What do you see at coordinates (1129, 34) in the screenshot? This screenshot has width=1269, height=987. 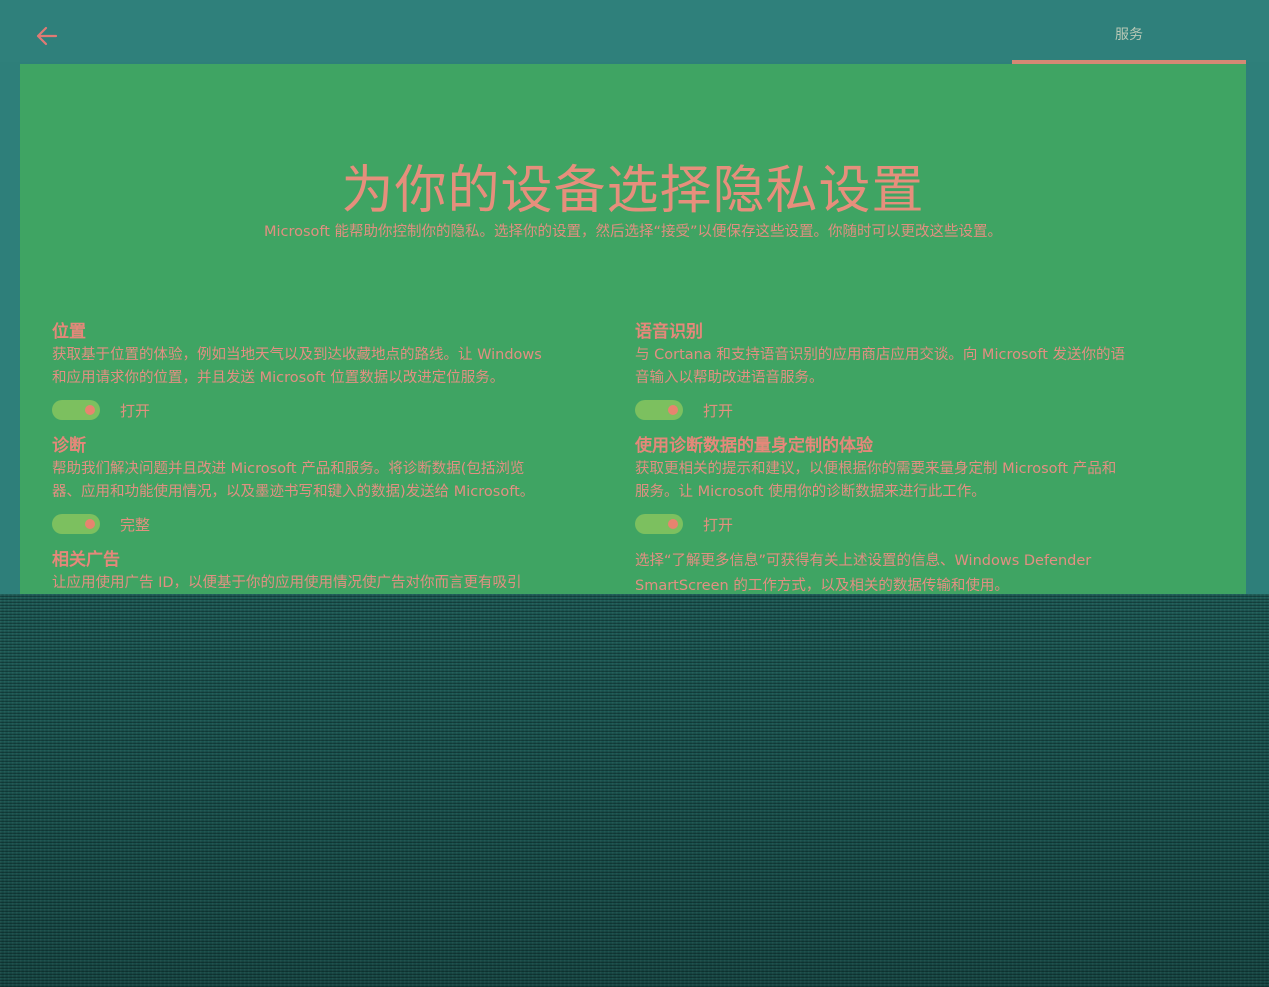 I see `tab-service: 服务` at bounding box center [1129, 34].